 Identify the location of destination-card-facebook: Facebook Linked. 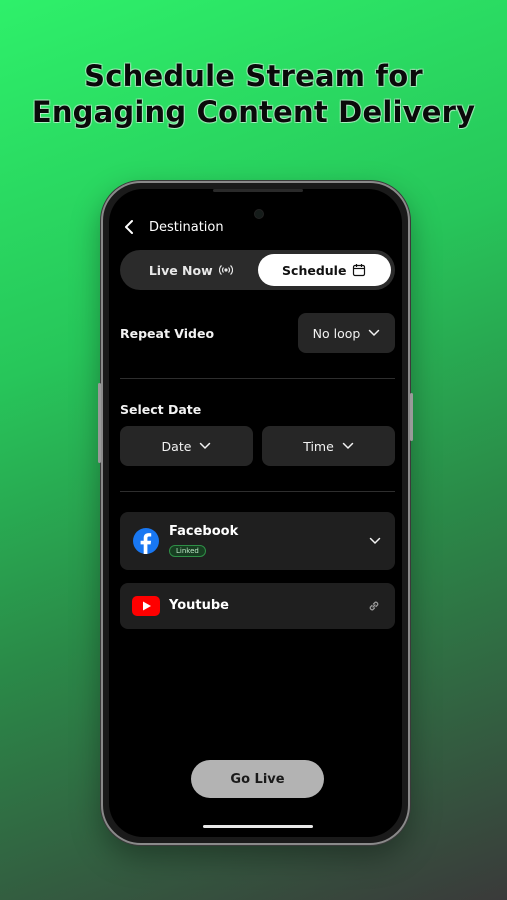
(257, 541).